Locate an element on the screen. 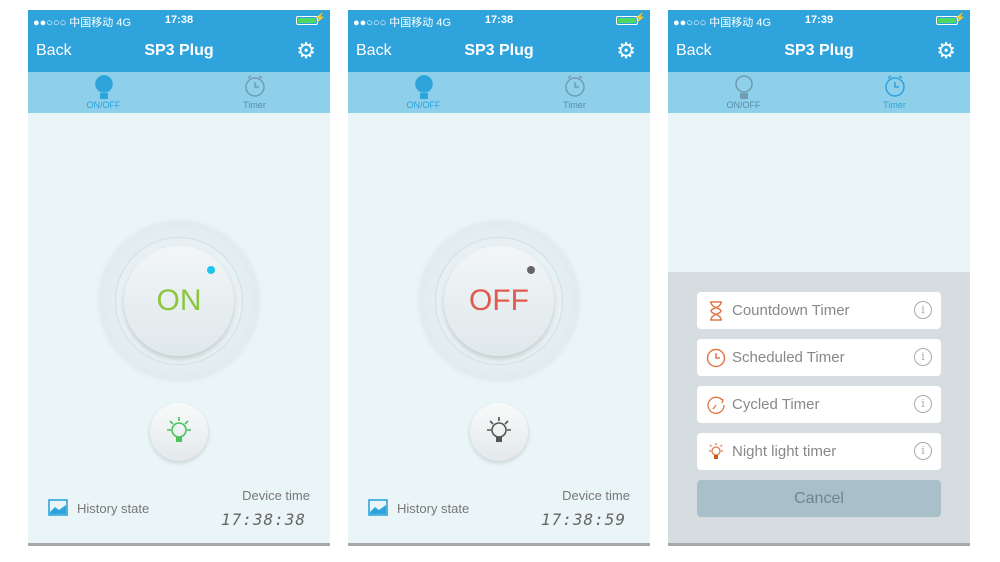 This screenshot has width=1000, height=562. power-button: OFF is located at coordinates (499, 301).